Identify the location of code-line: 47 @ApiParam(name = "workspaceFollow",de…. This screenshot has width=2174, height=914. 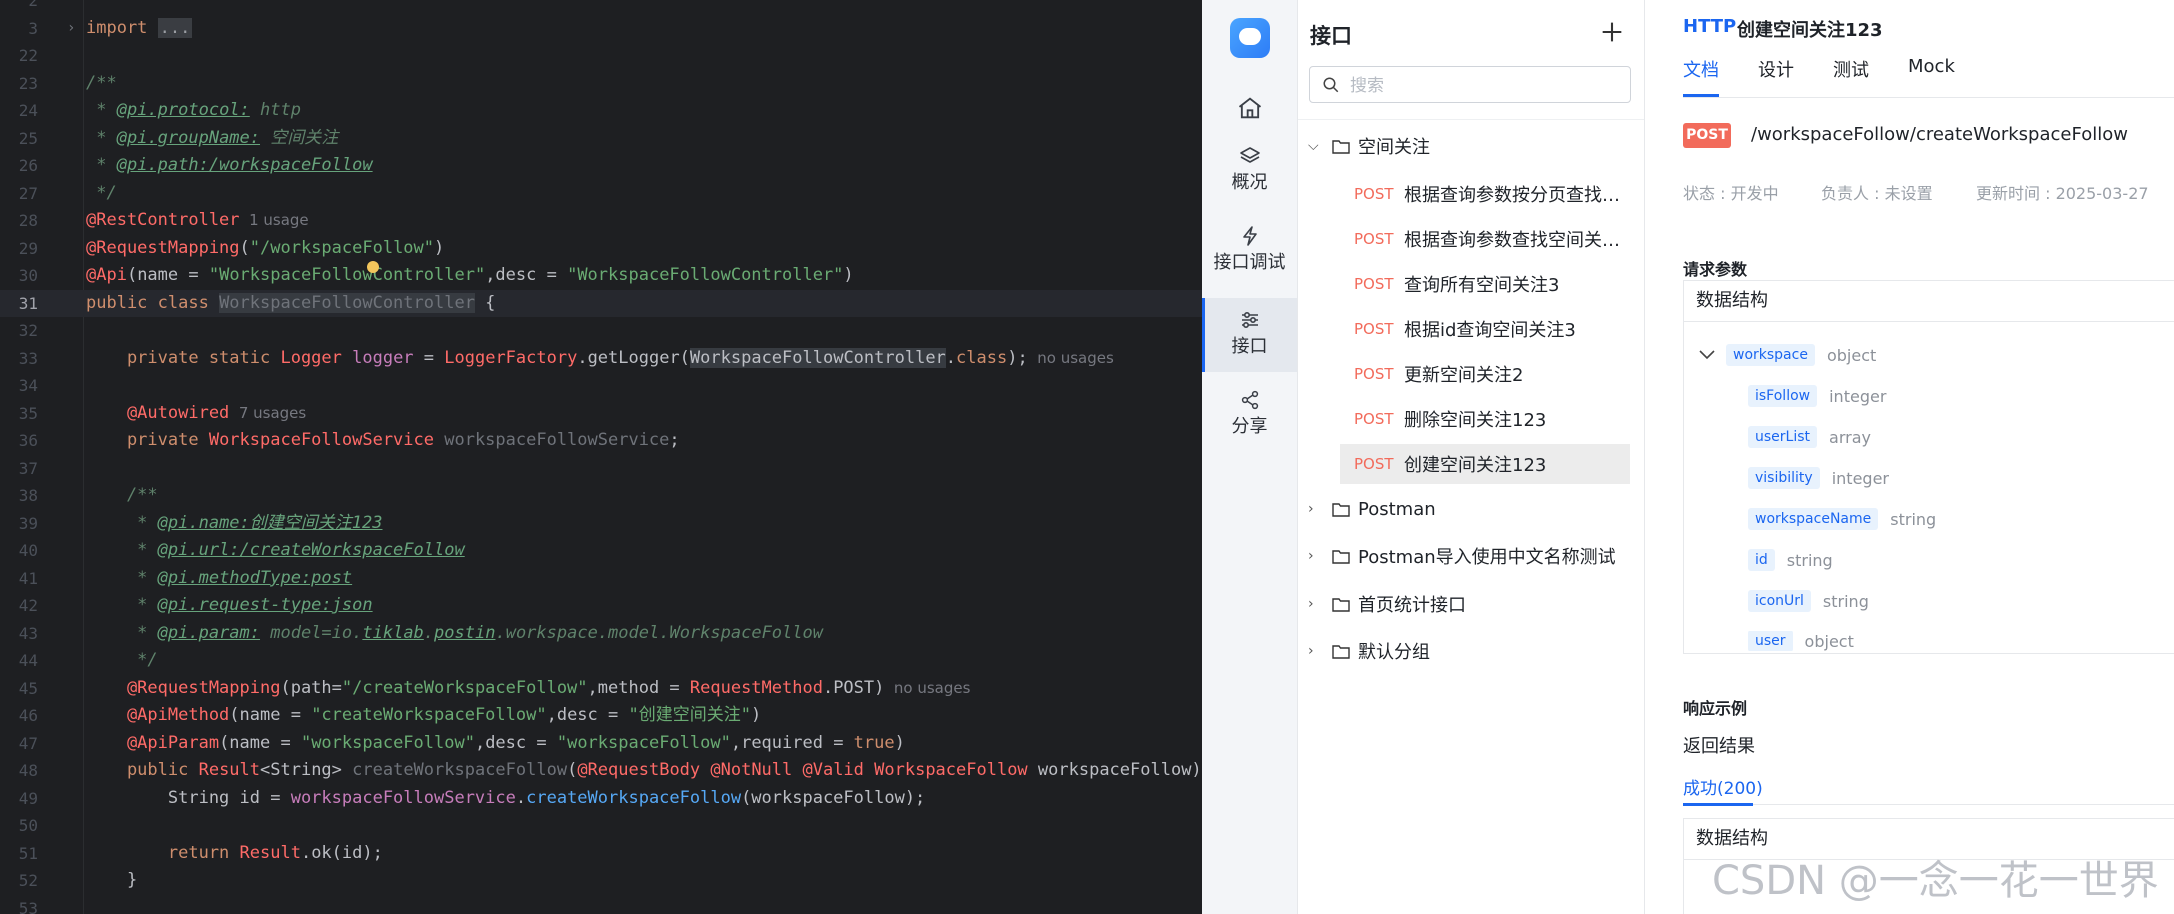
(601, 744).